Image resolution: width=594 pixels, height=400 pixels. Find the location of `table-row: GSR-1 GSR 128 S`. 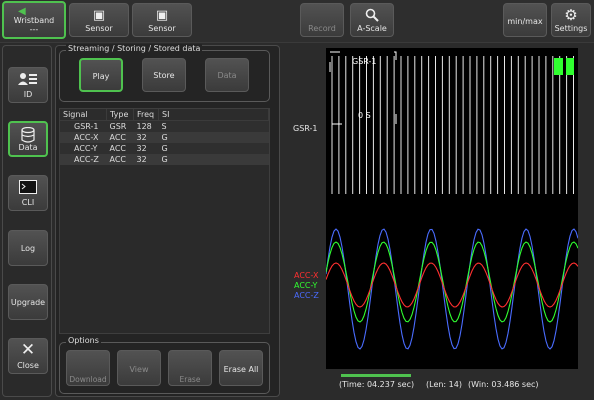

table-row: GSR-1 GSR 128 S is located at coordinates (164, 126).